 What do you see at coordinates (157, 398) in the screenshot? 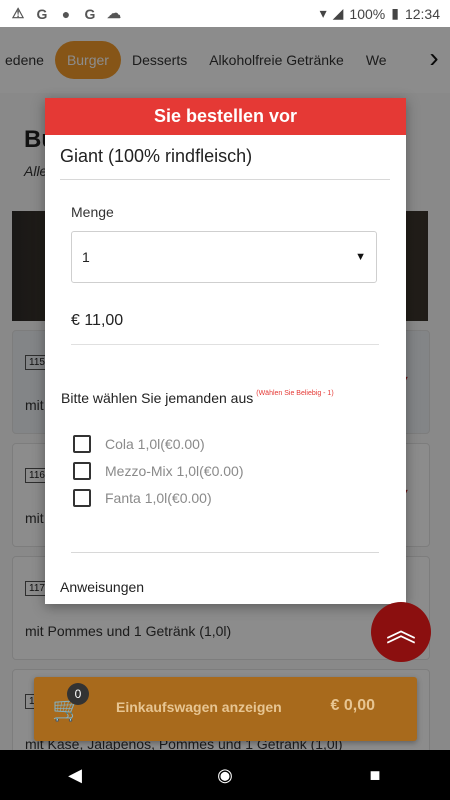
I see `option-group-title: Bitte wählen Sie jemanden aus` at bounding box center [157, 398].